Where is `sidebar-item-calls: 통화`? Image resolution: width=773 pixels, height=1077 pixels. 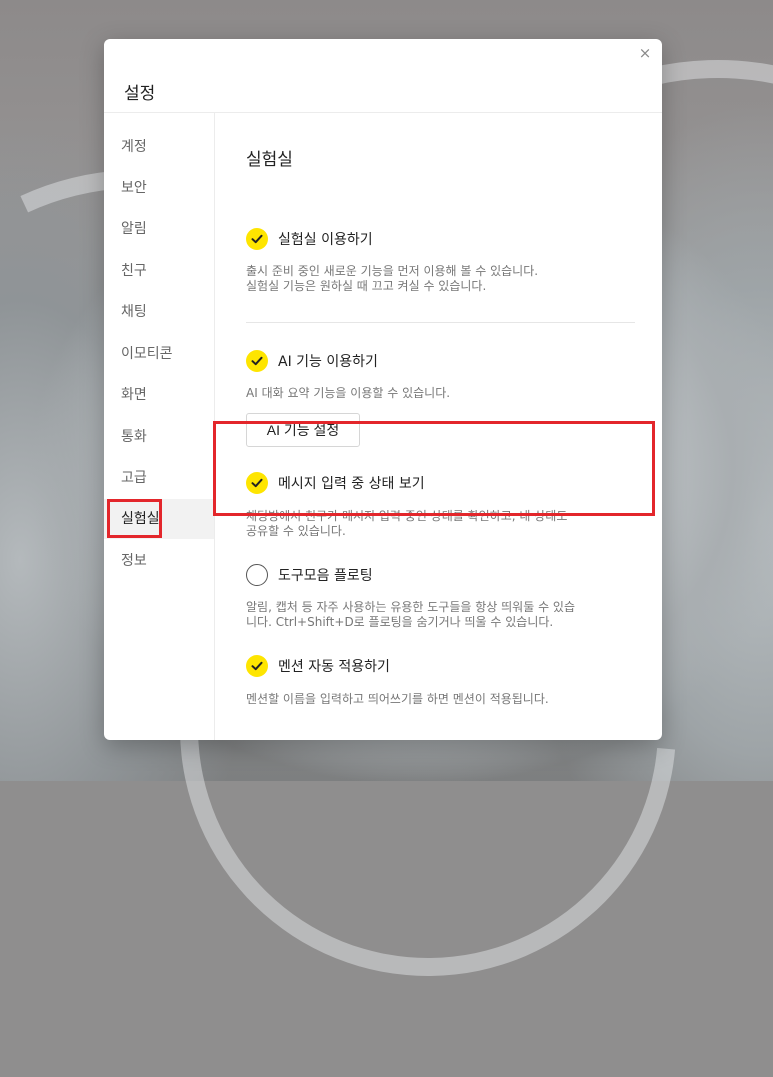
sidebar-item-calls: 통화 is located at coordinates (159, 437).